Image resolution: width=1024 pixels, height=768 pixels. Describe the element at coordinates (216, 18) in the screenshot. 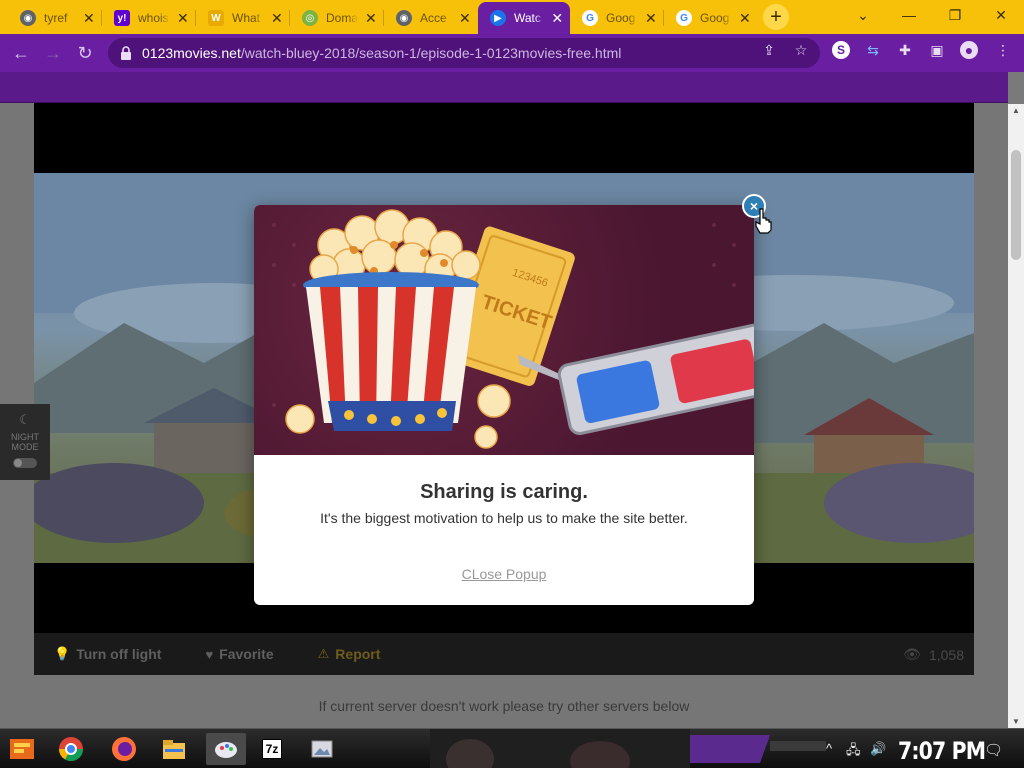

I see `w-icon: W` at that location.